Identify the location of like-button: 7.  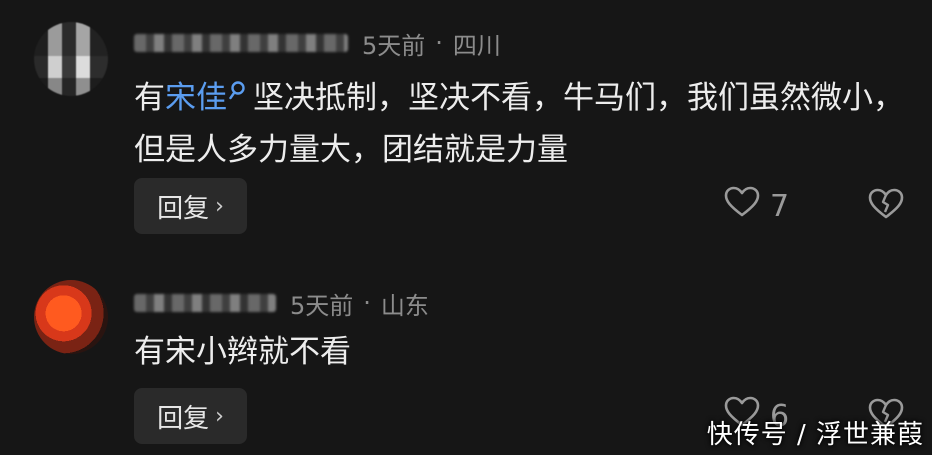
(756, 206).